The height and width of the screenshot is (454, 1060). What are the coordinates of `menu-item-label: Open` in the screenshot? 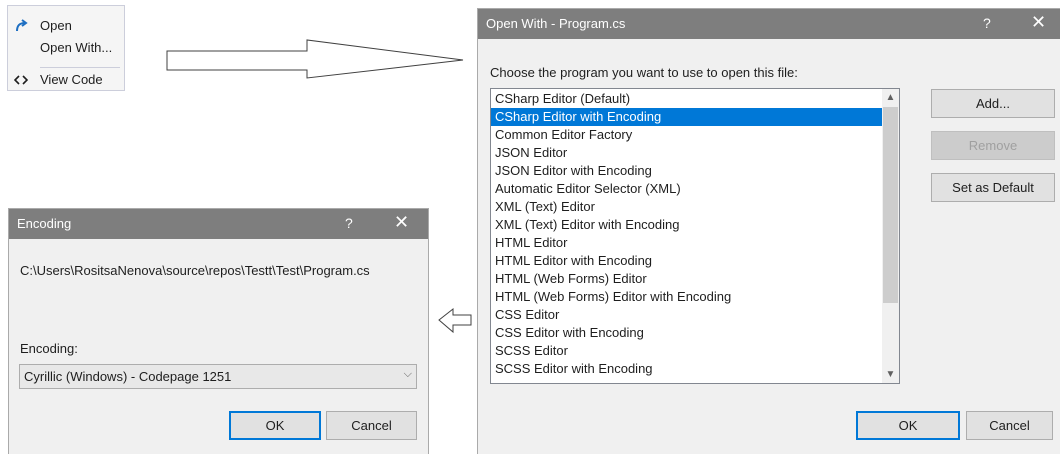 It's located at (56, 25).